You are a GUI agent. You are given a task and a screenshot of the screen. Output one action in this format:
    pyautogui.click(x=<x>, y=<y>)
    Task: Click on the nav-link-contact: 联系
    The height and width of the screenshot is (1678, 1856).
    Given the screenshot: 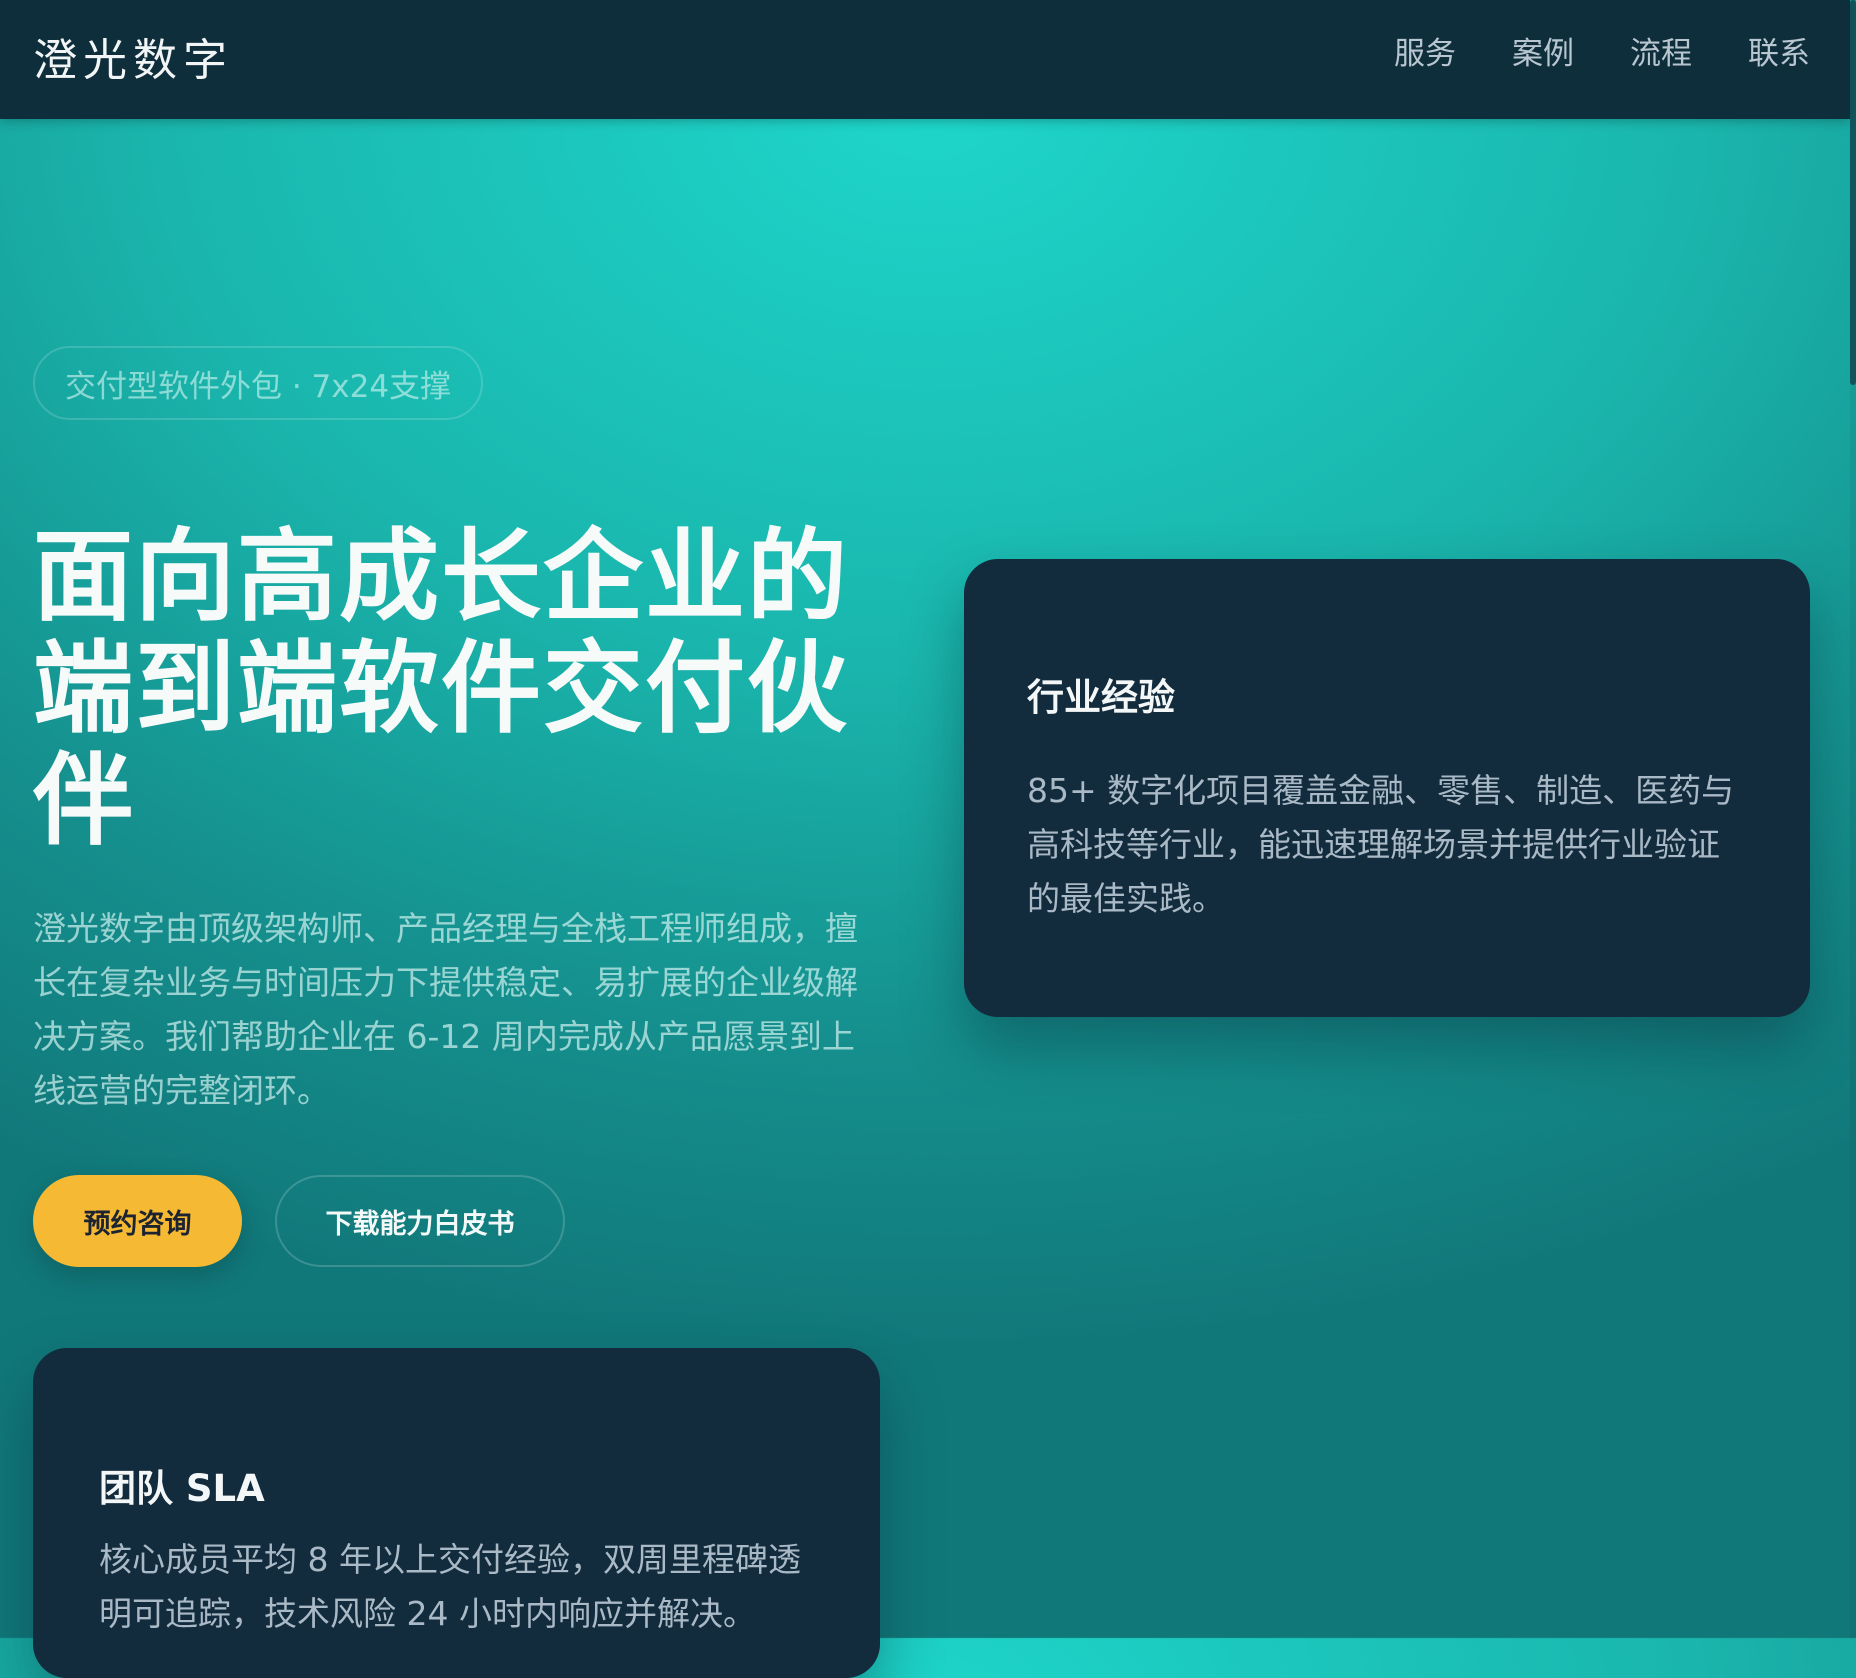 What is the action you would take?
    pyautogui.click(x=1779, y=50)
    